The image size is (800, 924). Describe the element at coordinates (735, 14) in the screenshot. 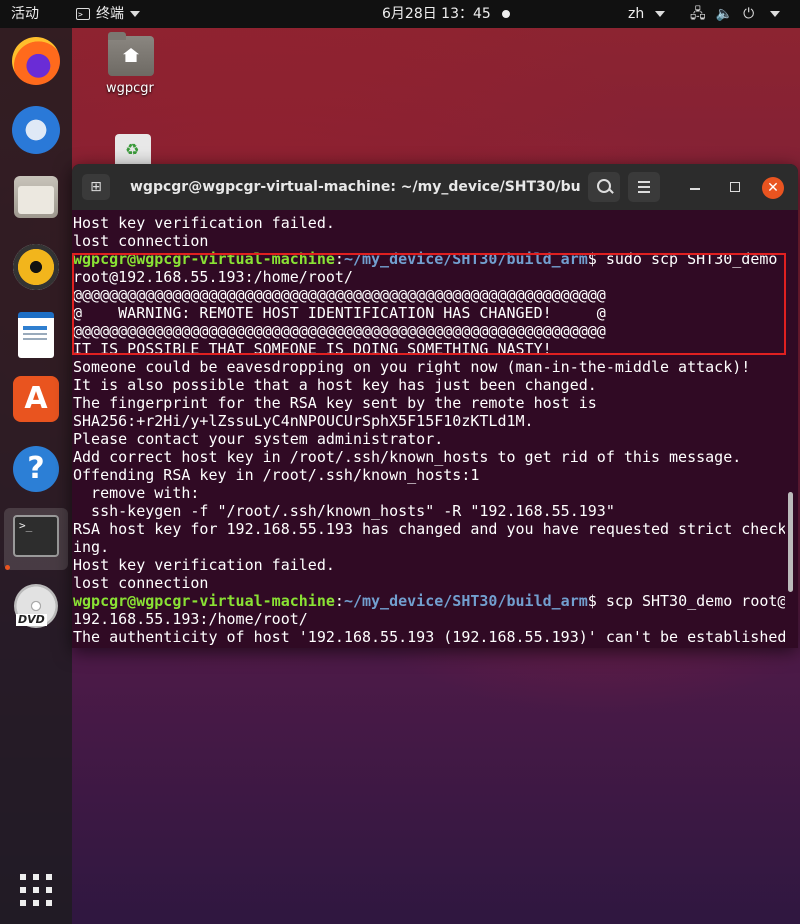

I see `system-tray: 🖧 🔈 ⏻` at that location.